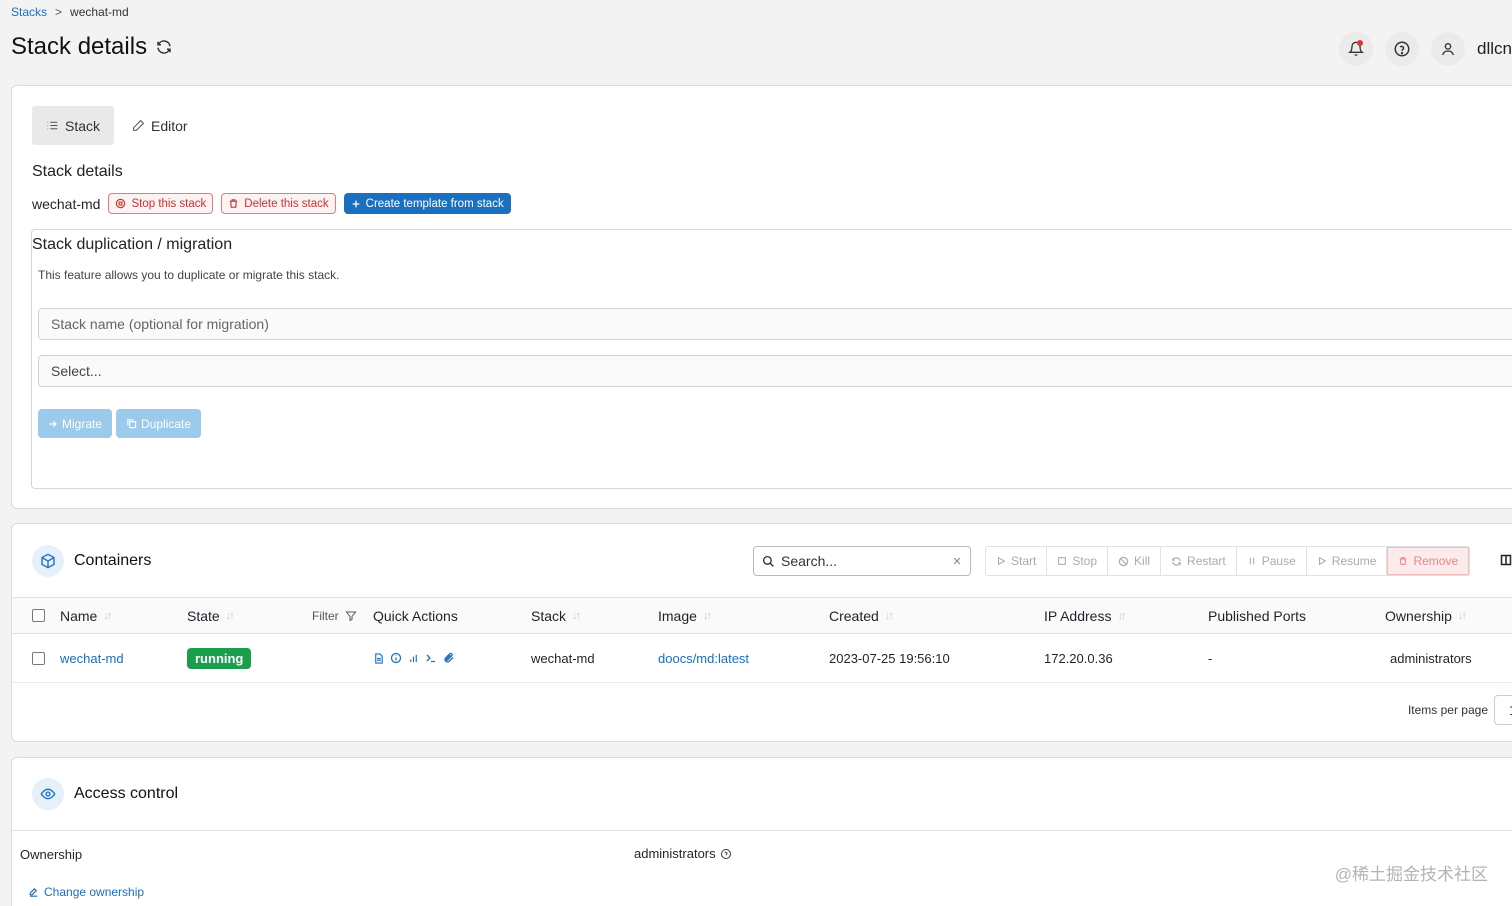 This screenshot has width=1512, height=906. I want to click on clear-search-icon, so click(957, 561).